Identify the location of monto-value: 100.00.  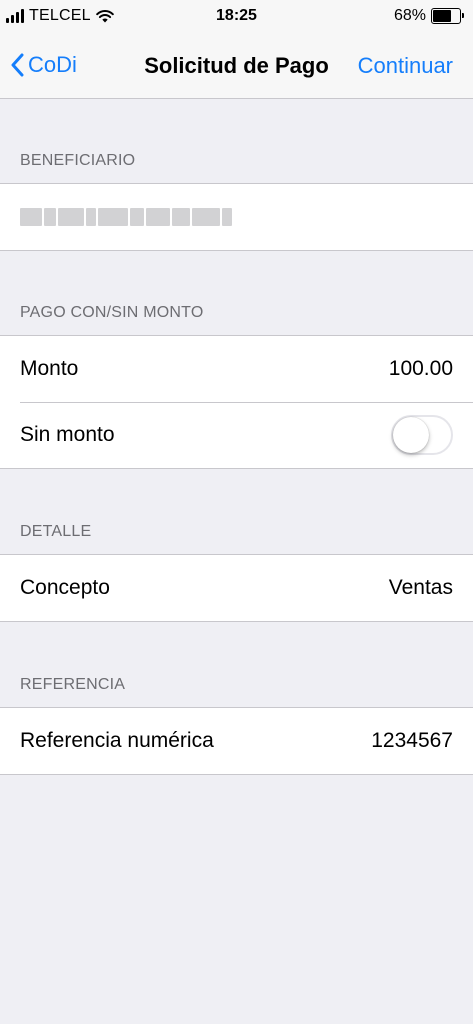
(420, 368).